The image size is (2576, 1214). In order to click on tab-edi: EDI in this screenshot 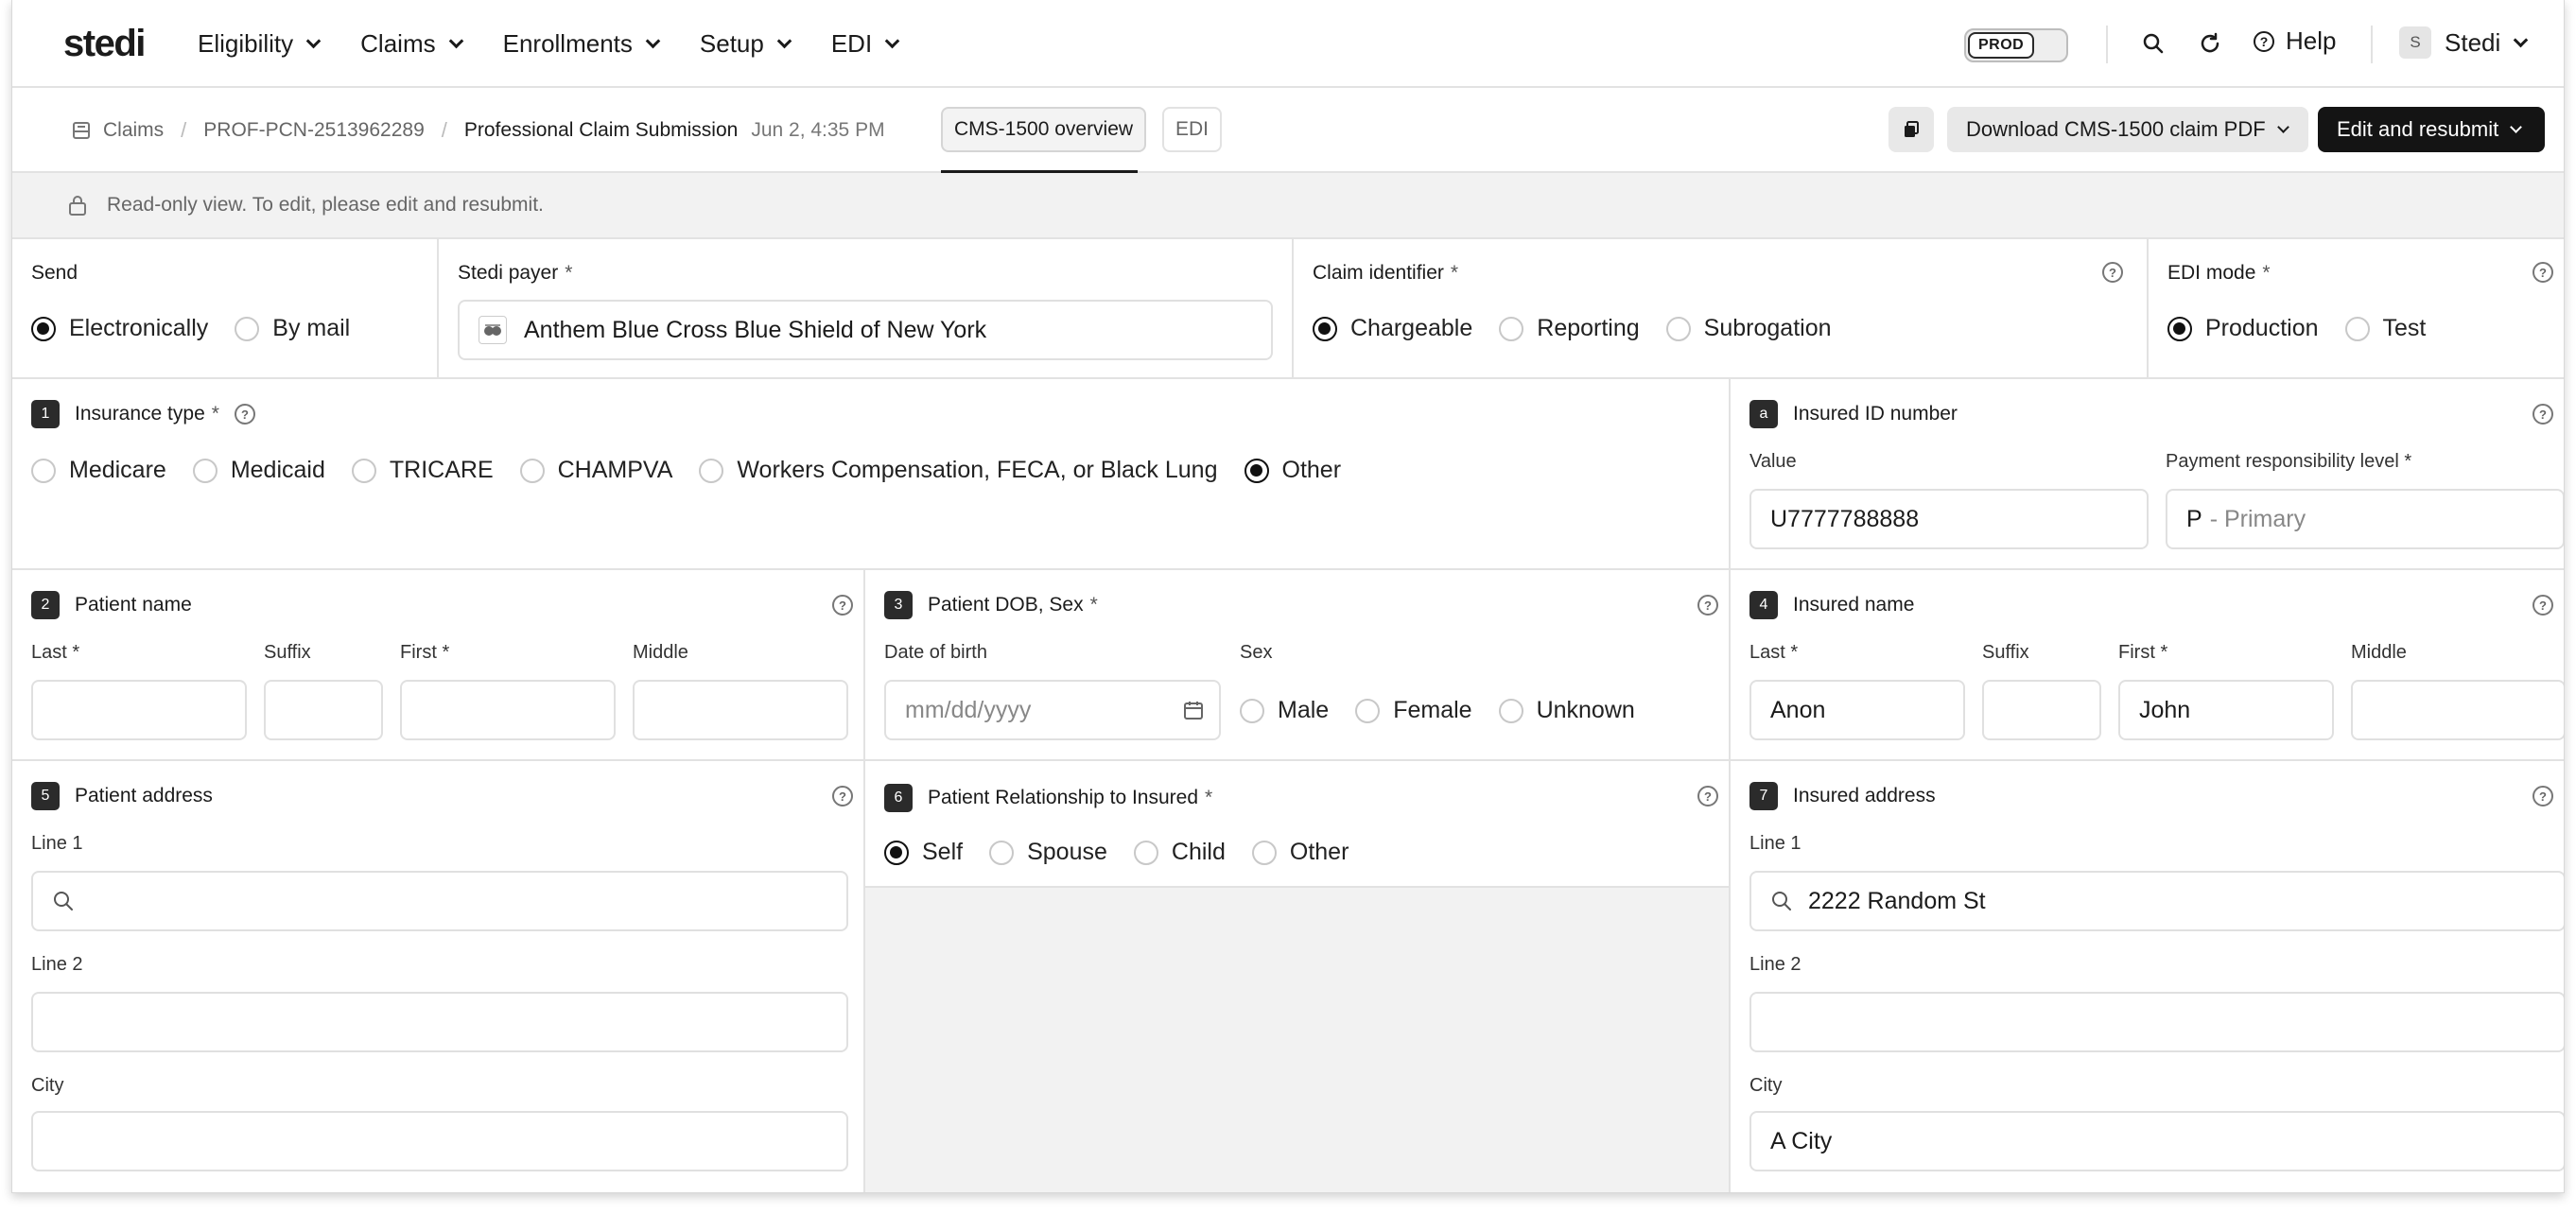, I will do `click(1192, 129)`.